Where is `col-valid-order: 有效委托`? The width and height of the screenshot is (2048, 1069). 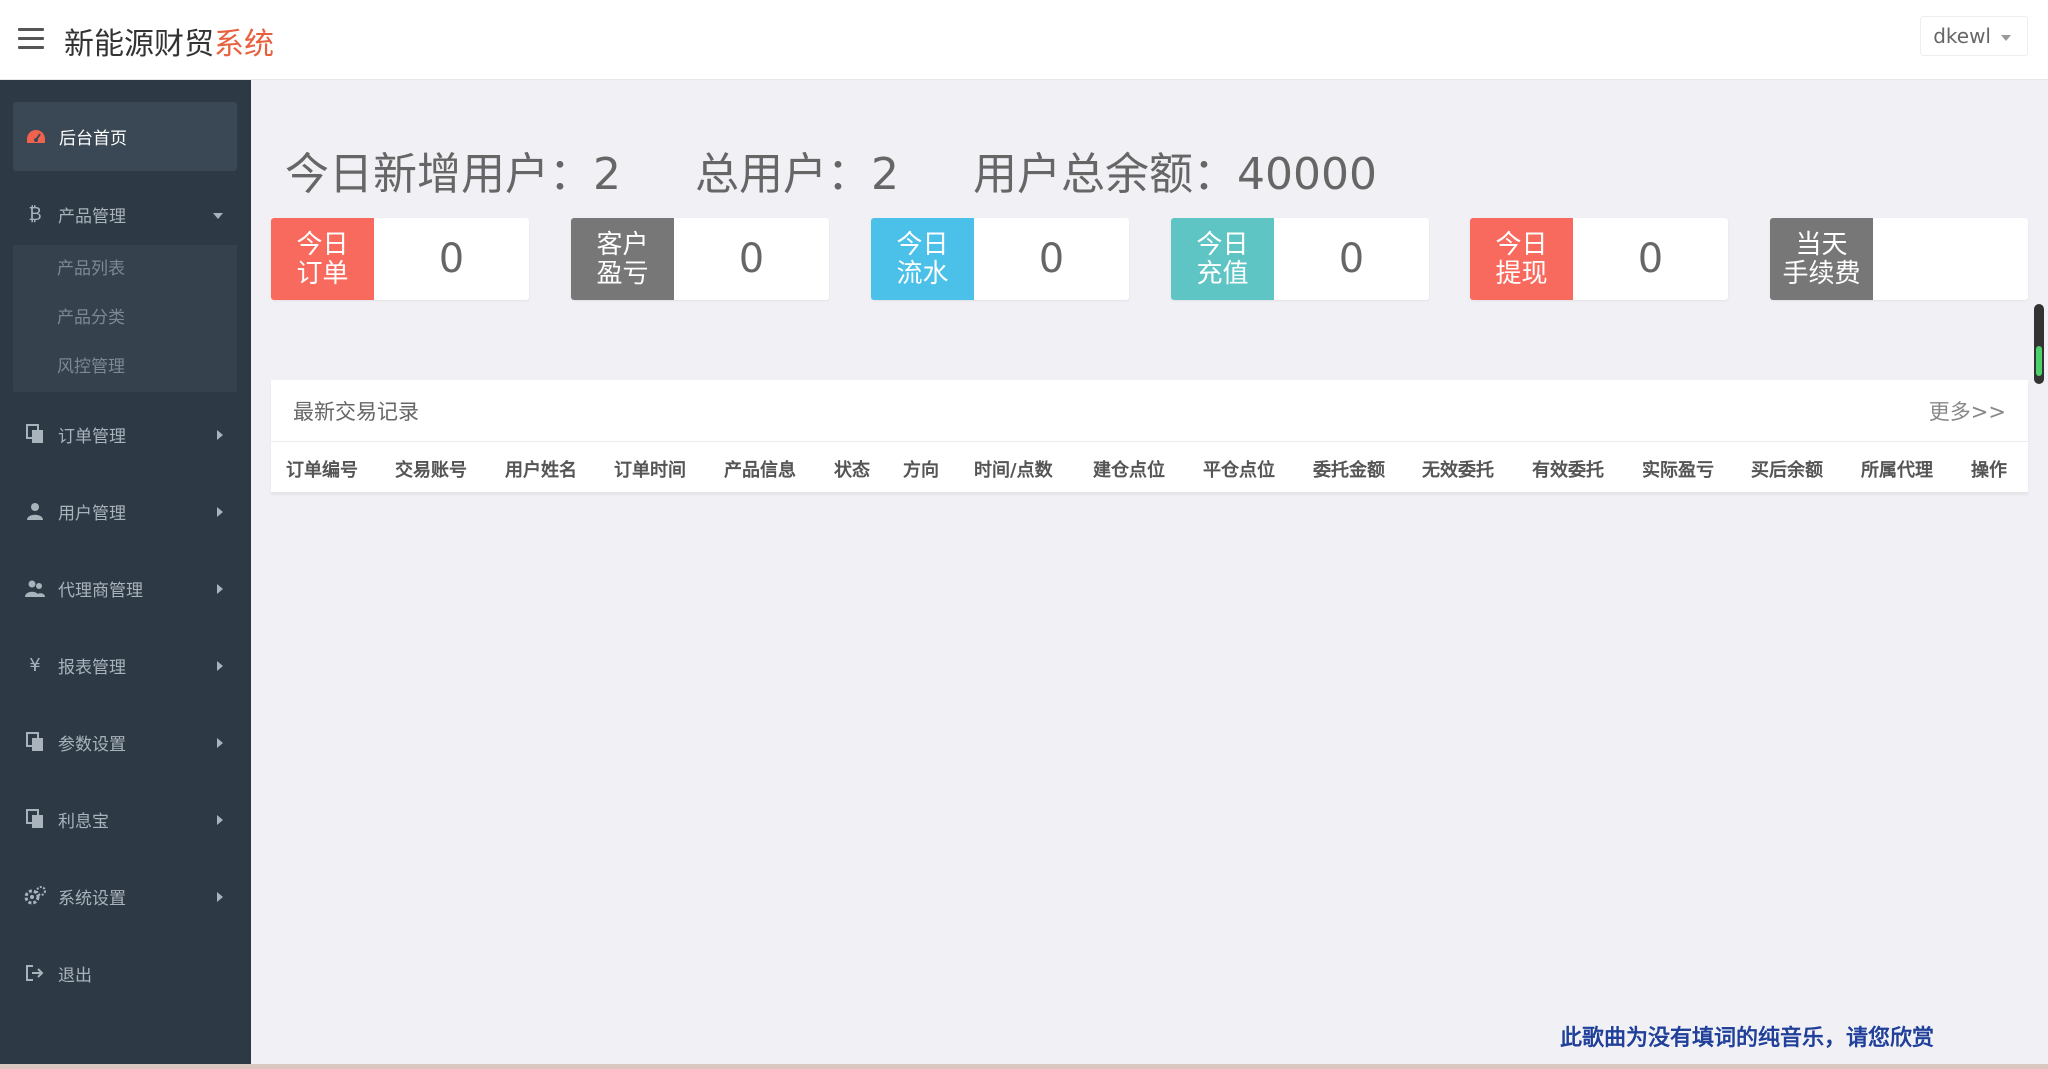
col-valid-order: 有效委托 is located at coordinates (1568, 469).